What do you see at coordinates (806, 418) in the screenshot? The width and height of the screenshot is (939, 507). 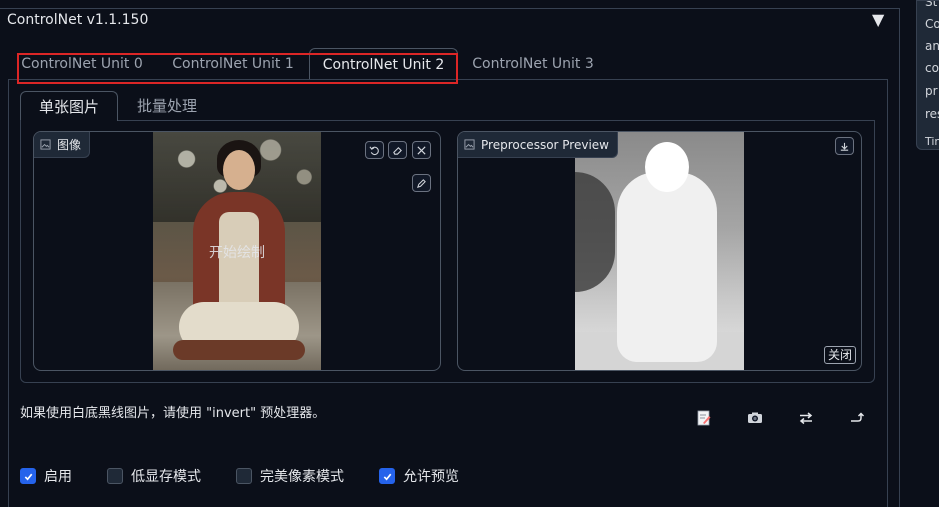 I see `swap-icon` at bounding box center [806, 418].